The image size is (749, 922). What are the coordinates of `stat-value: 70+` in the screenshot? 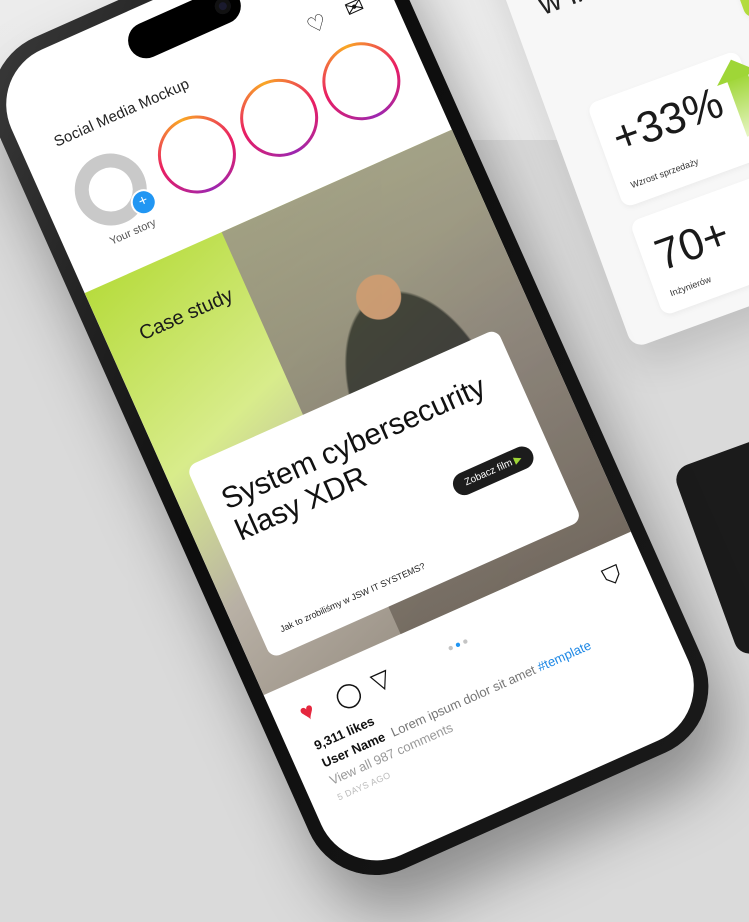 It's located at (692, 244).